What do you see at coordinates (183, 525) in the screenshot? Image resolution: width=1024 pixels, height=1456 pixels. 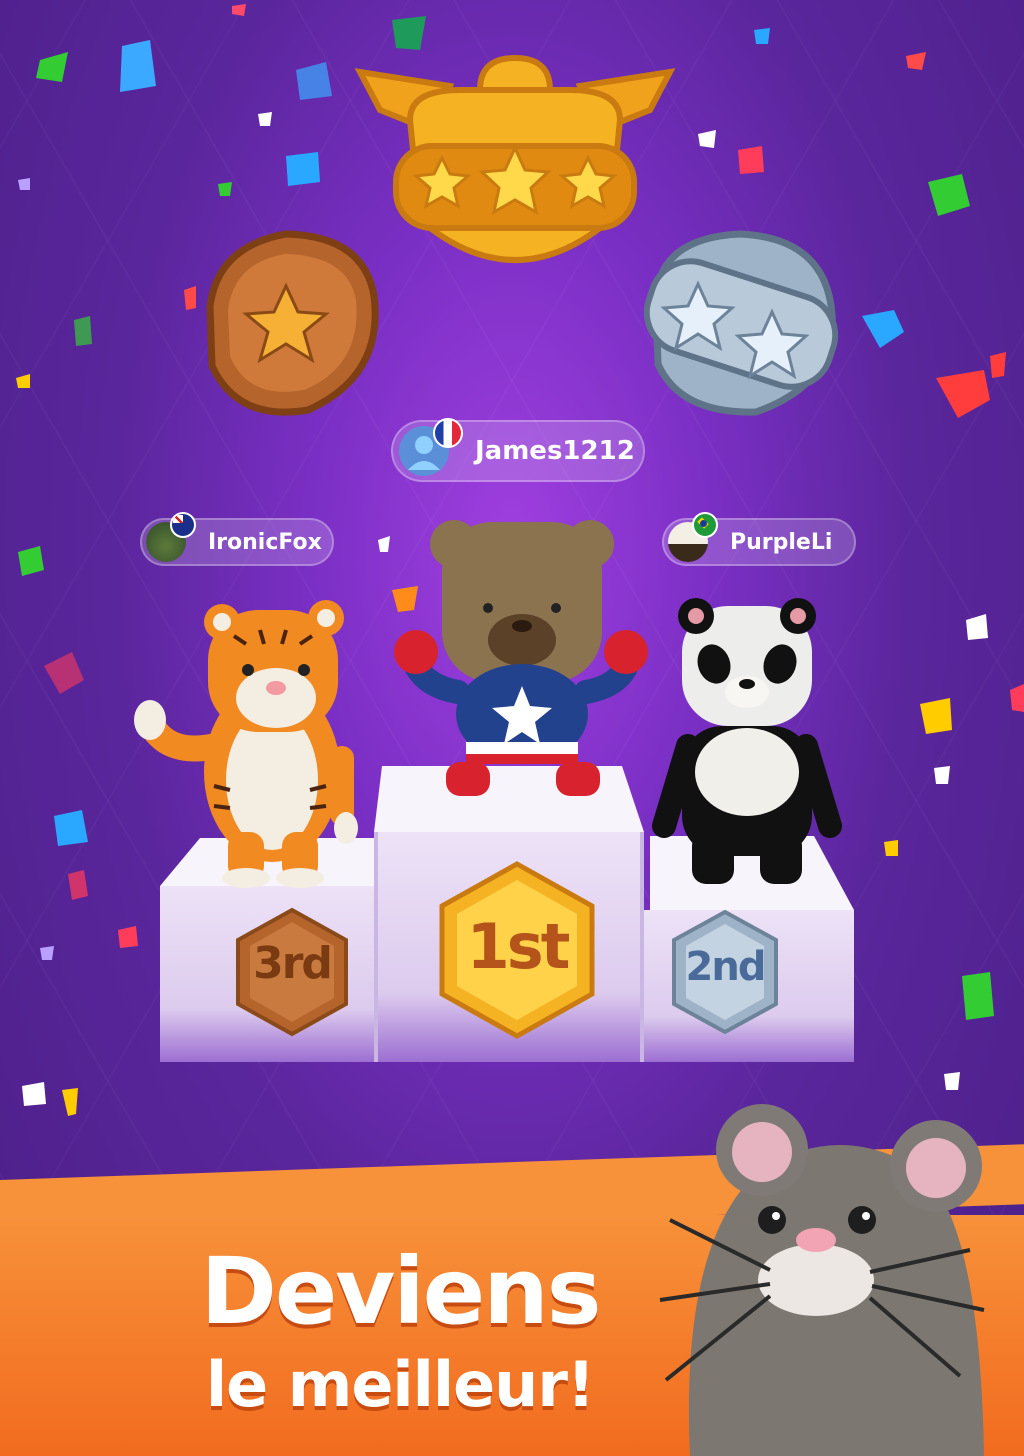 I see `flag-australia-icon` at bounding box center [183, 525].